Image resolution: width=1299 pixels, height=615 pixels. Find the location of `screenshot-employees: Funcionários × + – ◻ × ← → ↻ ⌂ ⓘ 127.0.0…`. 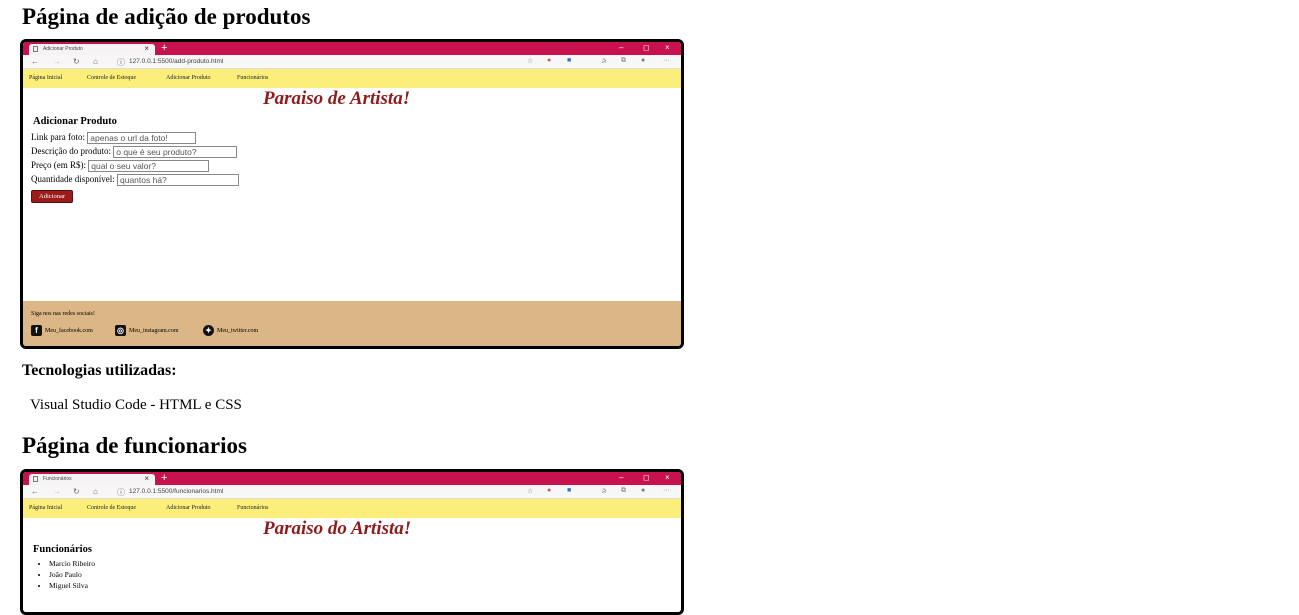

screenshot-employees: Funcionários × + – ◻ × ← → ↻ ⌂ ⓘ 127.0.0… is located at coordinates (352, 542).